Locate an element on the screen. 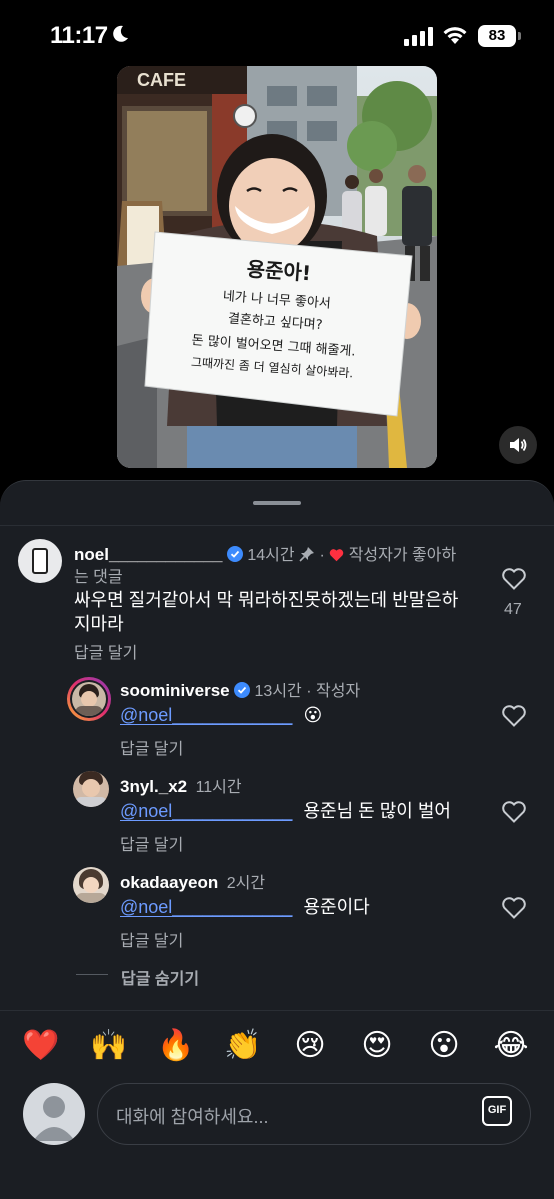 This screenshot has height=1199, width=554. emoji-quick-bar: ❤️ 🙌 🔥 👏 😢 😍 😮 😂 is located at coordinates (277, 1047).